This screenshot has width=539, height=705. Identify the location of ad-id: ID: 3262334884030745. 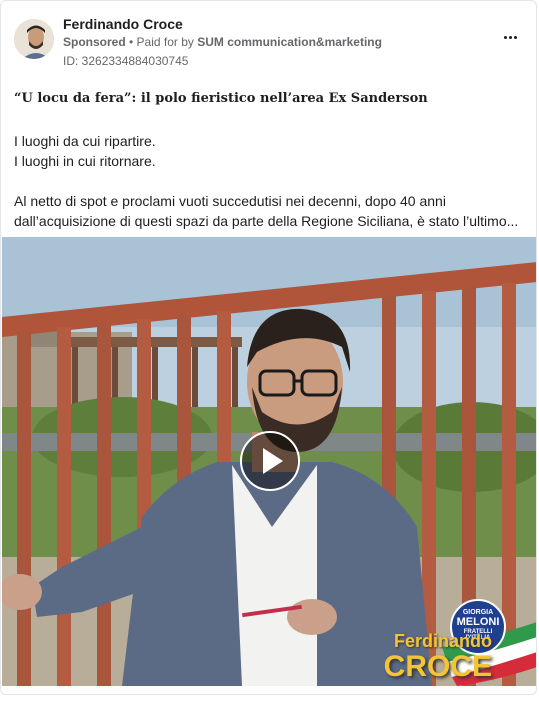
(126, 61).